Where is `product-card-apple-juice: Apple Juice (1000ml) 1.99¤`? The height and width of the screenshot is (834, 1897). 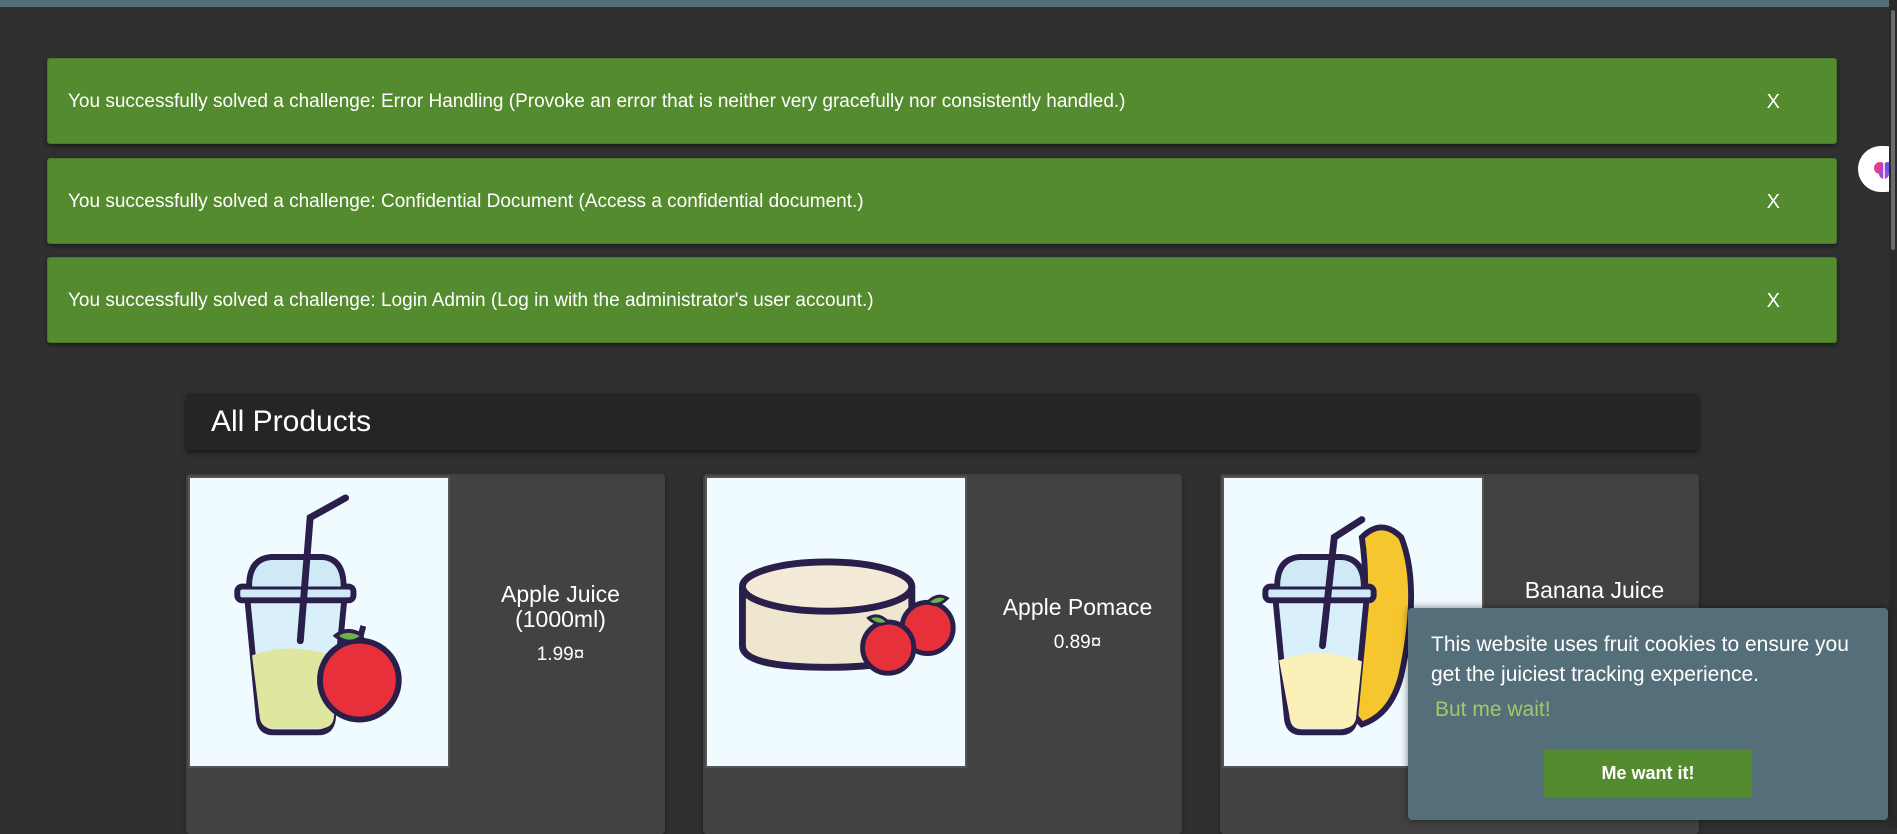 product-card-apple-juice: Apple Juice (1000ml) 1.99¤ is located at coordinates (425, 654).